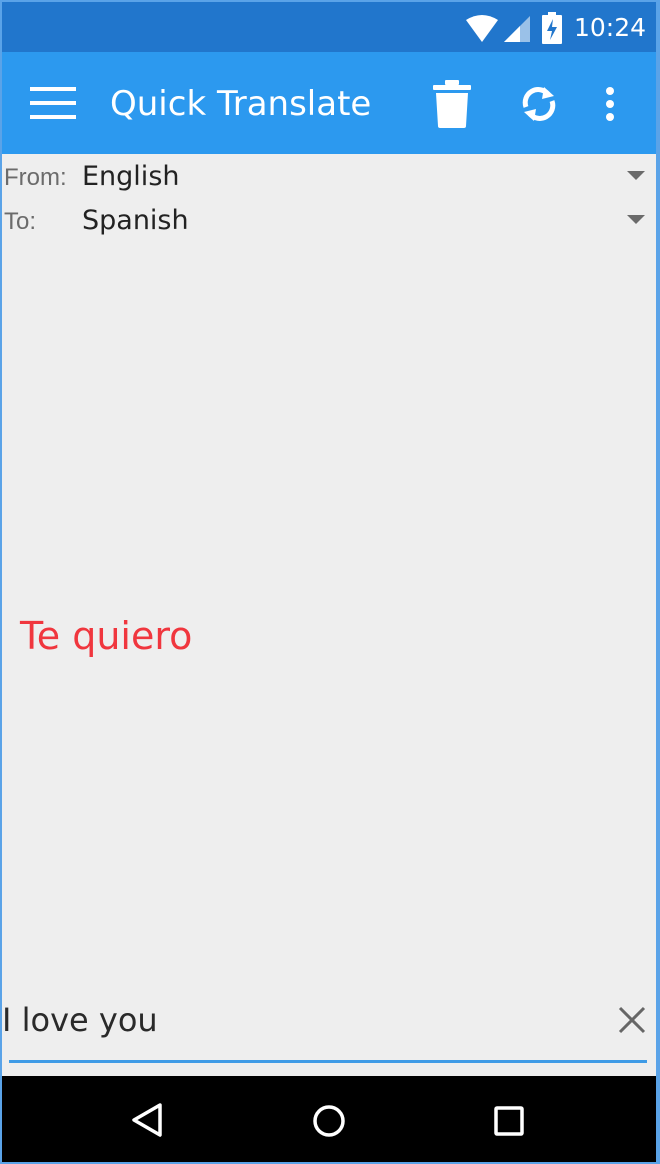 This screenshot has height=1164, width=660. Describe the element at coordinates (147, 1120) in the screenshot. I see `back-icon` at that location.